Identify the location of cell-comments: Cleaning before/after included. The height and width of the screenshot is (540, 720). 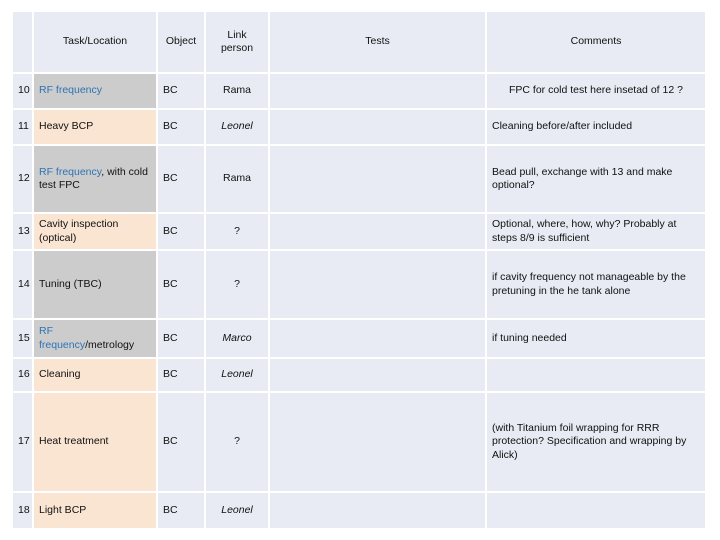
(597, 128).